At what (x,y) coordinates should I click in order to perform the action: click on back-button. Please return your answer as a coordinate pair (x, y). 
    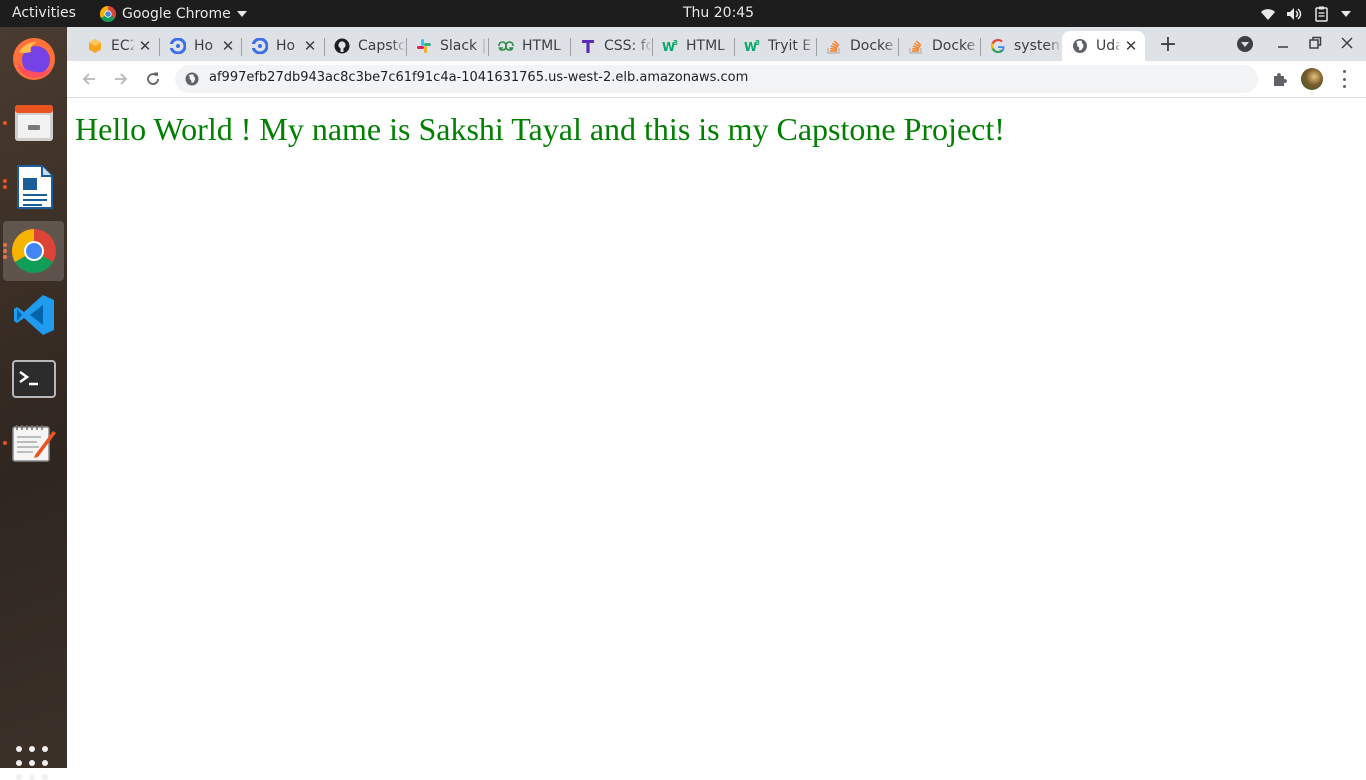
    Looking at the image, I should click on (89, 79).